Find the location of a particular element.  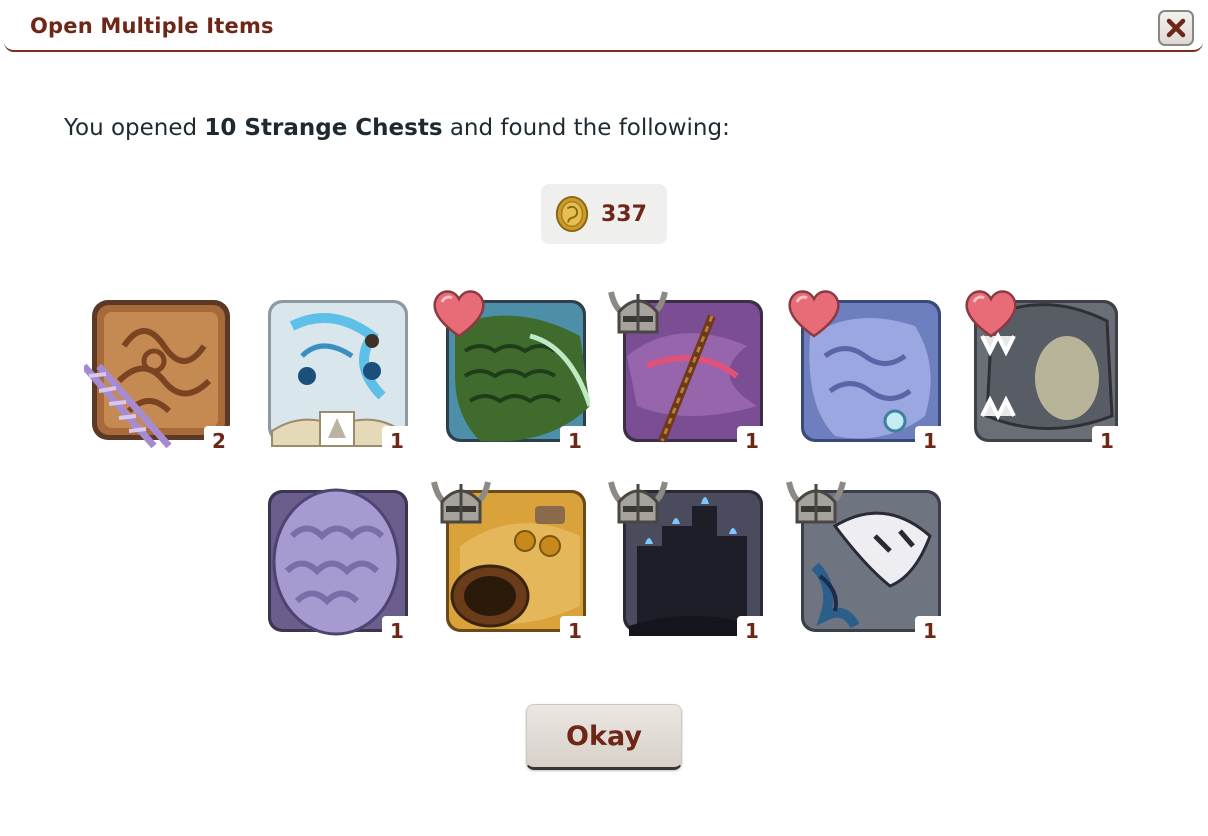

close-x-icon is located at coordinates (1176, 28).